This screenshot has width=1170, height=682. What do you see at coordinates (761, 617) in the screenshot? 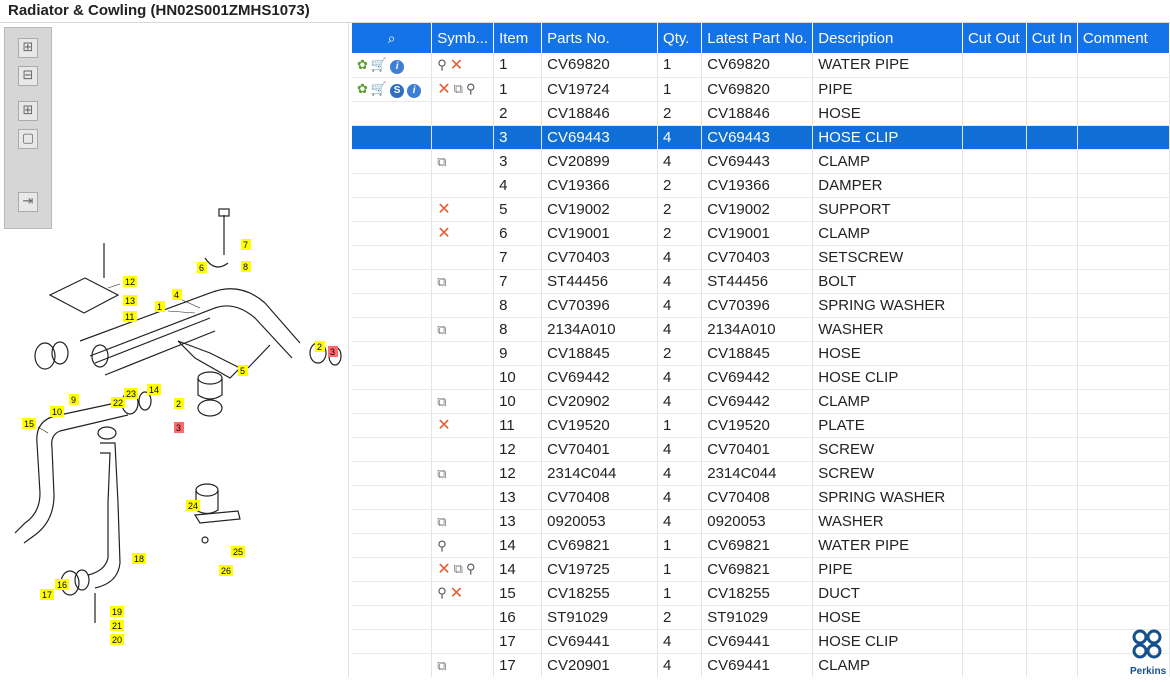
I see `table-row: 16ST910292ST91029HOSE` at bounding box center [761, 617].